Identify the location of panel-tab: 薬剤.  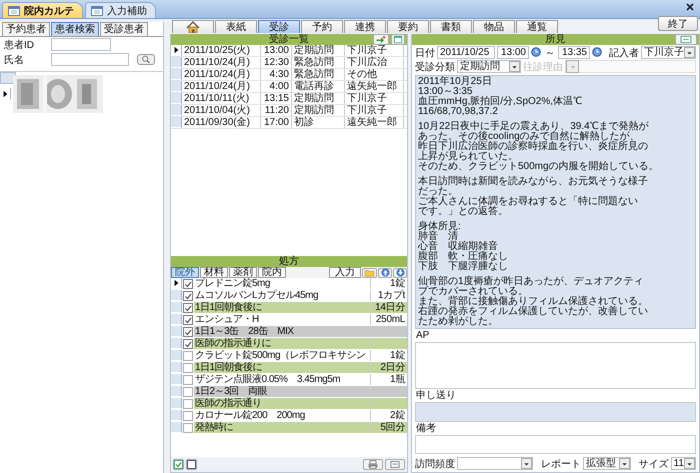
(243, 272).